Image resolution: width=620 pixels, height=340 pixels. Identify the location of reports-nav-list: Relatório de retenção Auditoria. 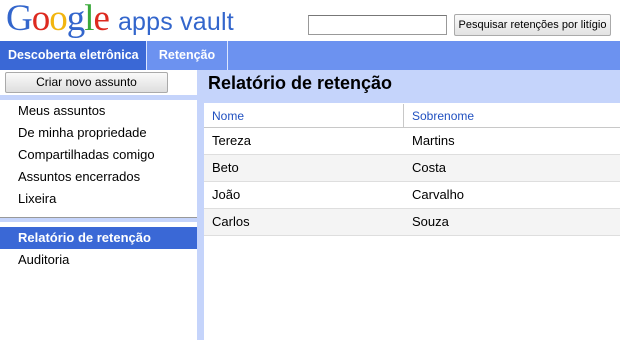
(98, 249).